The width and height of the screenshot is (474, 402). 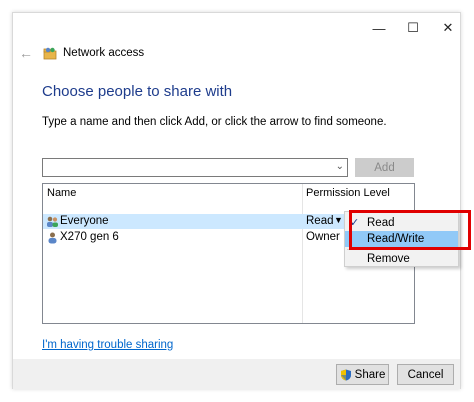 I want to click on row-permission: Read, so click(x=320, y=221).